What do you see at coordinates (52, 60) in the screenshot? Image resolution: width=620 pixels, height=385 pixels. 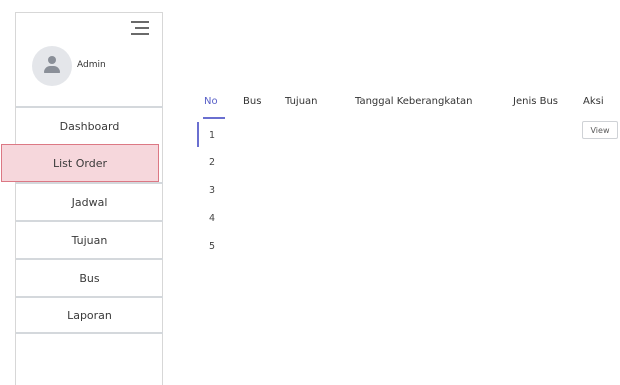 I see `user-icon` at bounding box center [52, 60].